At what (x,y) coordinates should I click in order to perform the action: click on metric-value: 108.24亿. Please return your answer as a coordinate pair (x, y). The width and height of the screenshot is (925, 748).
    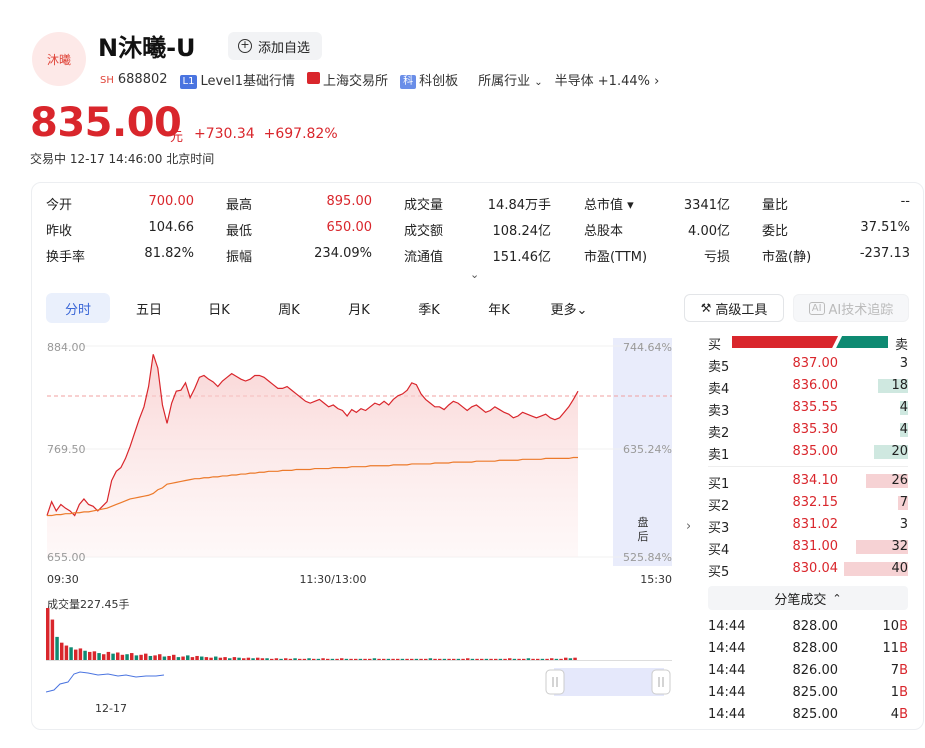
    Looking at the image, I should click on (522, 231).